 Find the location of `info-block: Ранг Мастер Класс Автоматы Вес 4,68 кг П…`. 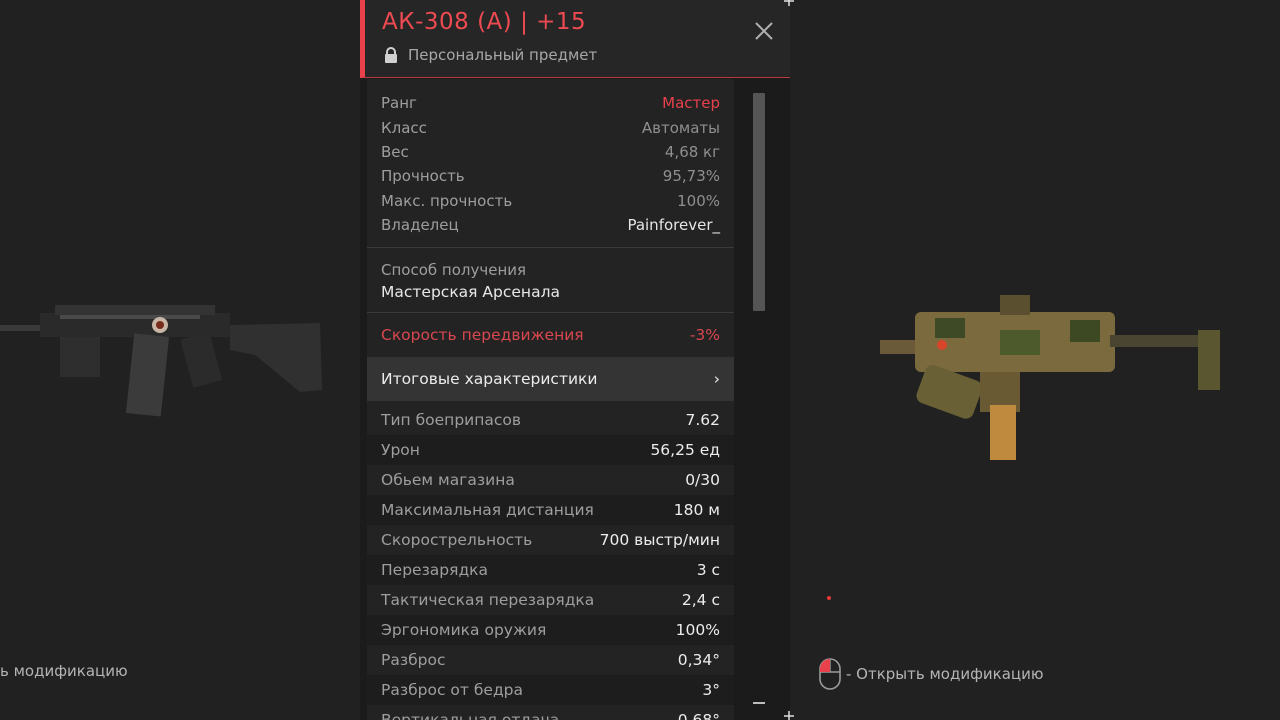

info-block: Ранг Мастер Класс Автоматы Вес 4,68 кг П… is located at coordinates (550, 164).